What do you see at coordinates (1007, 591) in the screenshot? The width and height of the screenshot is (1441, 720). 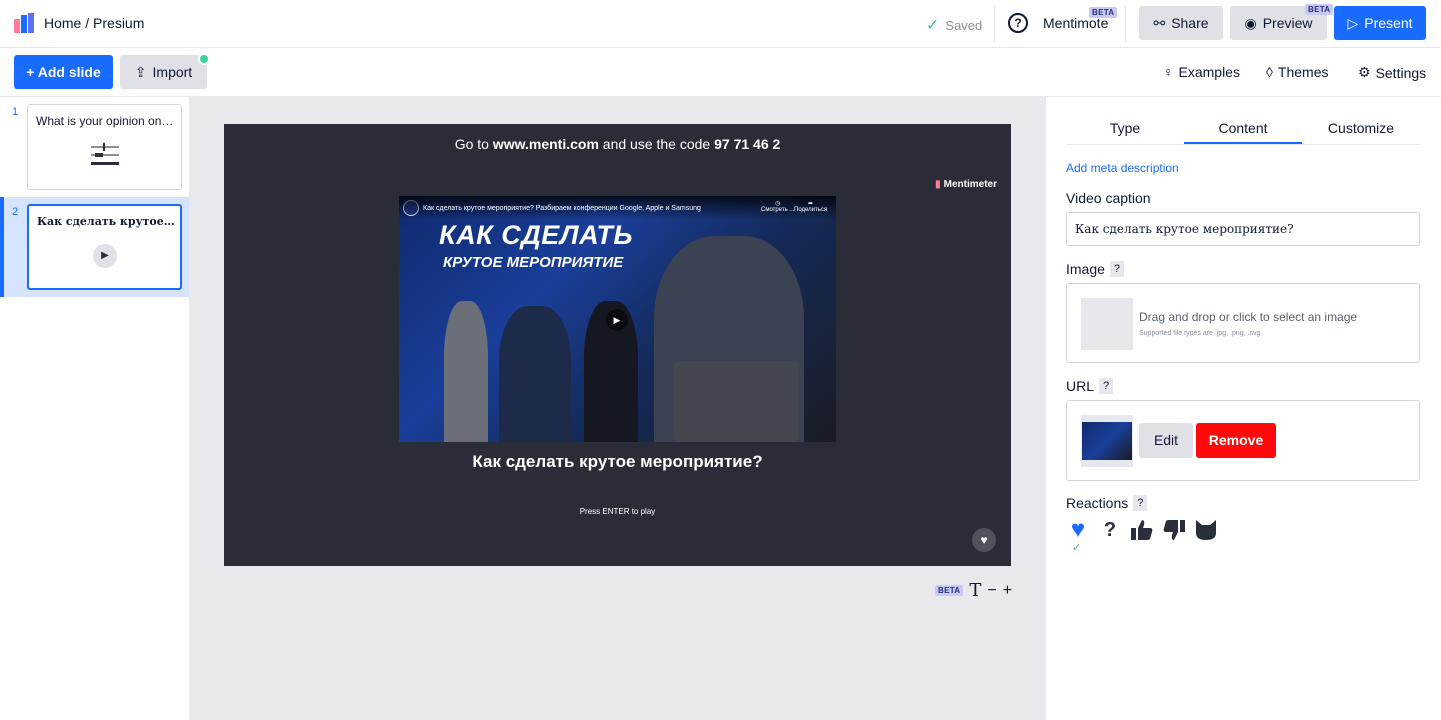 I see `increase-text-button: +` at bounding box center [1007, 591].